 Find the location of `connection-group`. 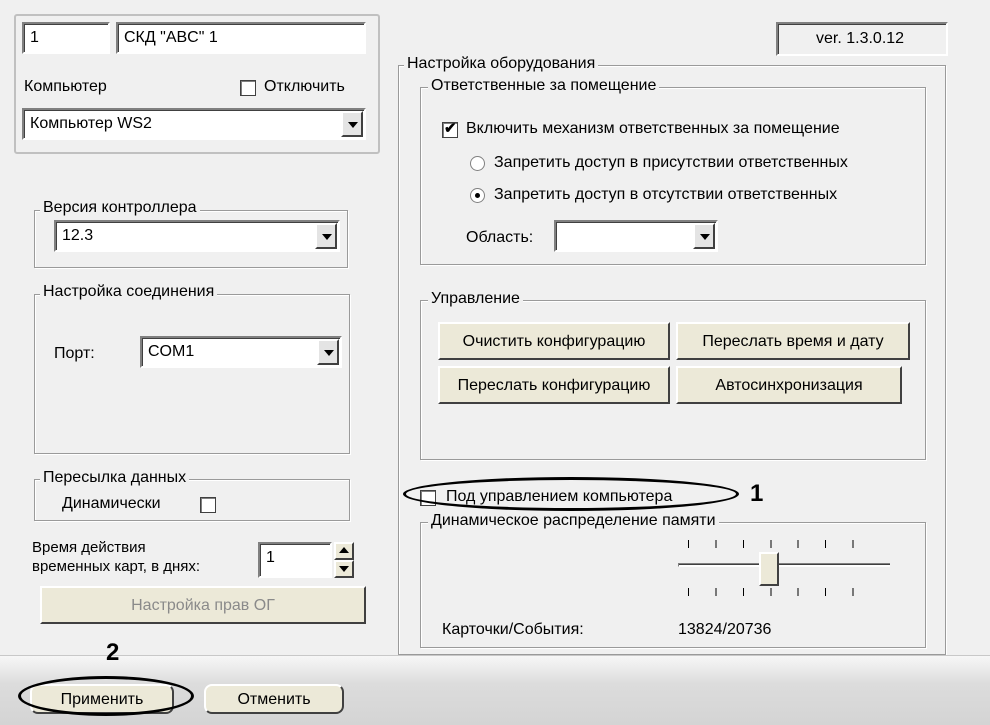

connection-group is located at coordinates (192, 374).